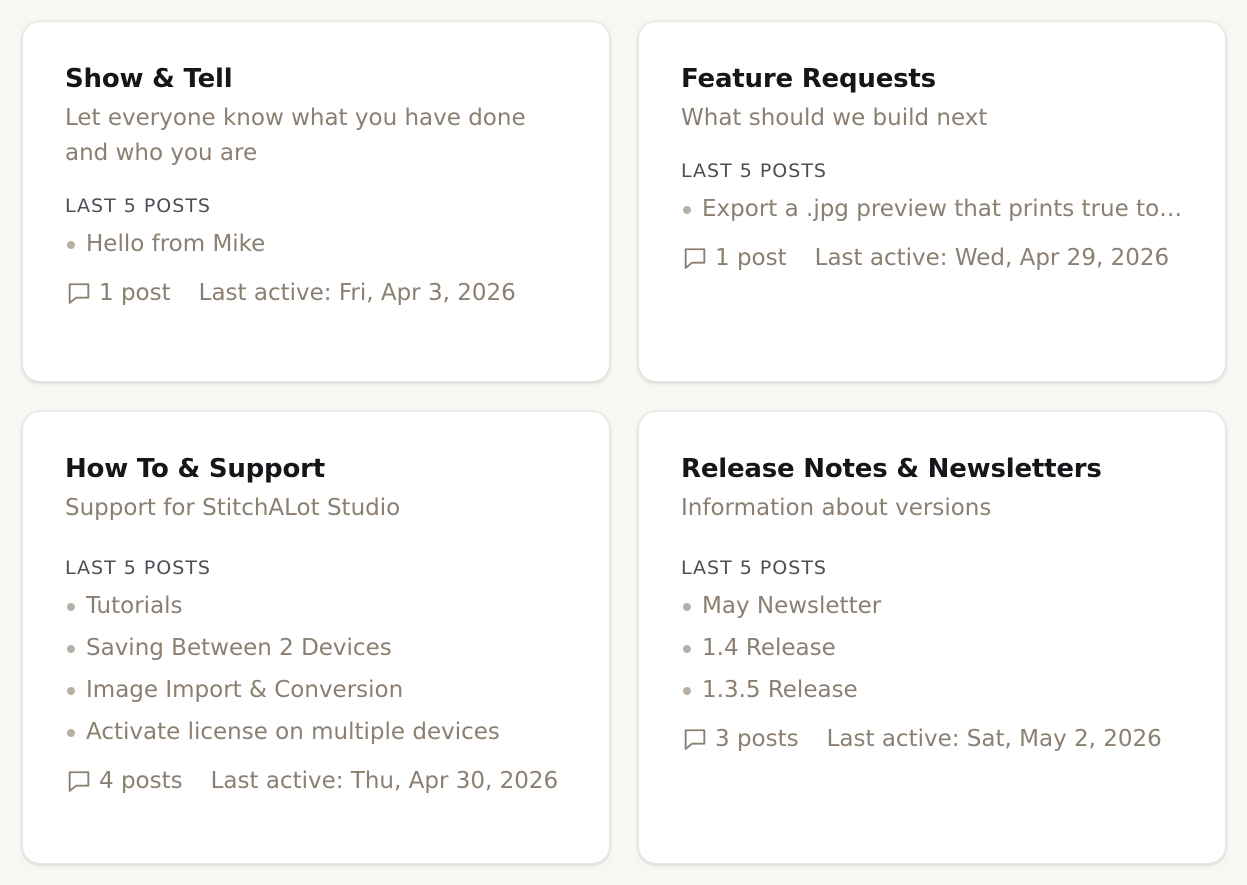 This screenshot has height=885, width=1247. Describe the element at coordinates (316, 79) in the screenshot. I see `category-title: Show & Tell` at that location.